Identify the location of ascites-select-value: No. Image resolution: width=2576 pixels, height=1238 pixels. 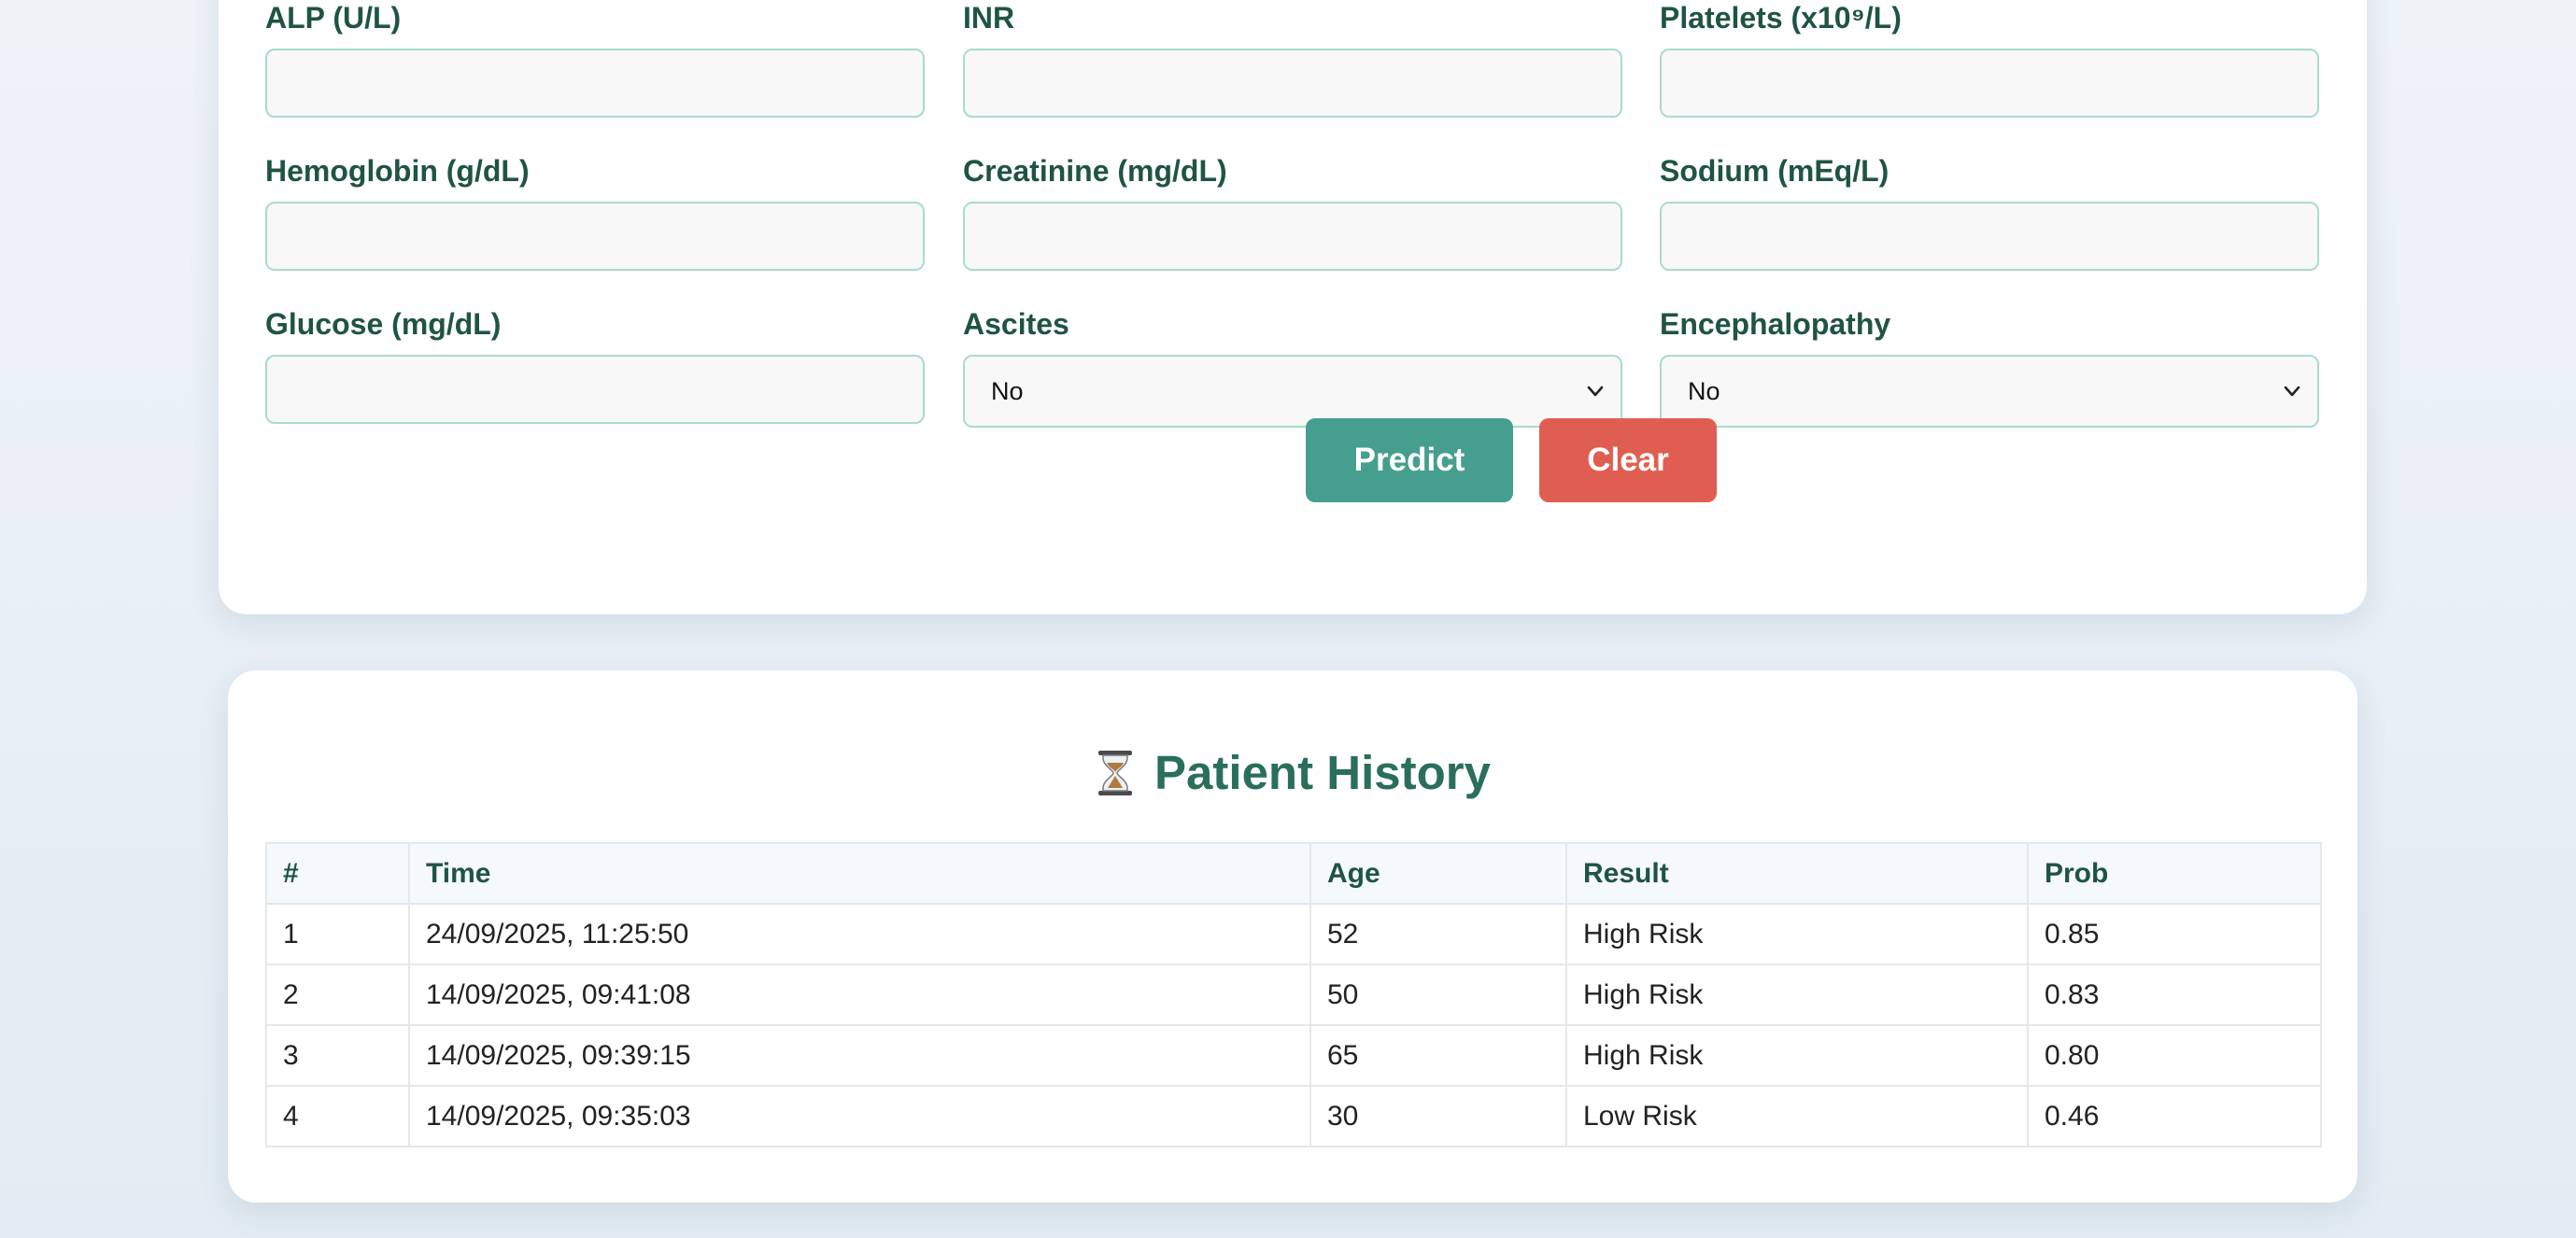
(1007, 390).